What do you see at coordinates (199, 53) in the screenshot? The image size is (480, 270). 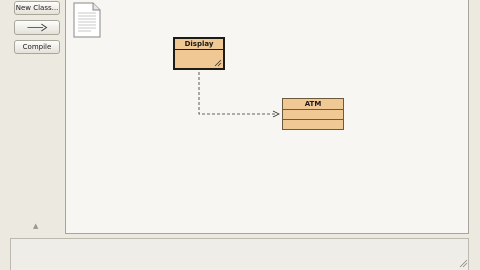 I see `class-display: Display` at bounding box center [199, 53].